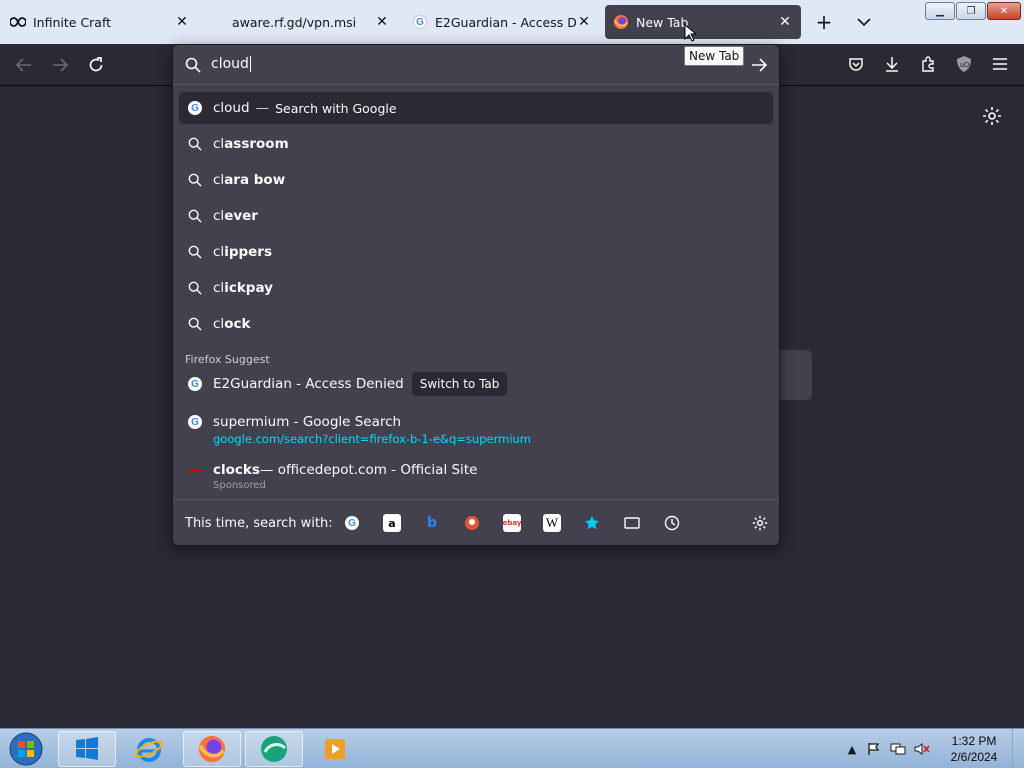 This screenshot has height=768, width=1024. Describe the element at coordinates (255, 180) in the screenshot. I see `suggestion-rest: ara bow` at that location.